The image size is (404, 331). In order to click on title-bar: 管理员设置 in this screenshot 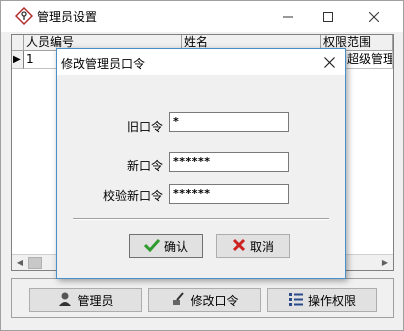, I will do `click(202, 16)`.